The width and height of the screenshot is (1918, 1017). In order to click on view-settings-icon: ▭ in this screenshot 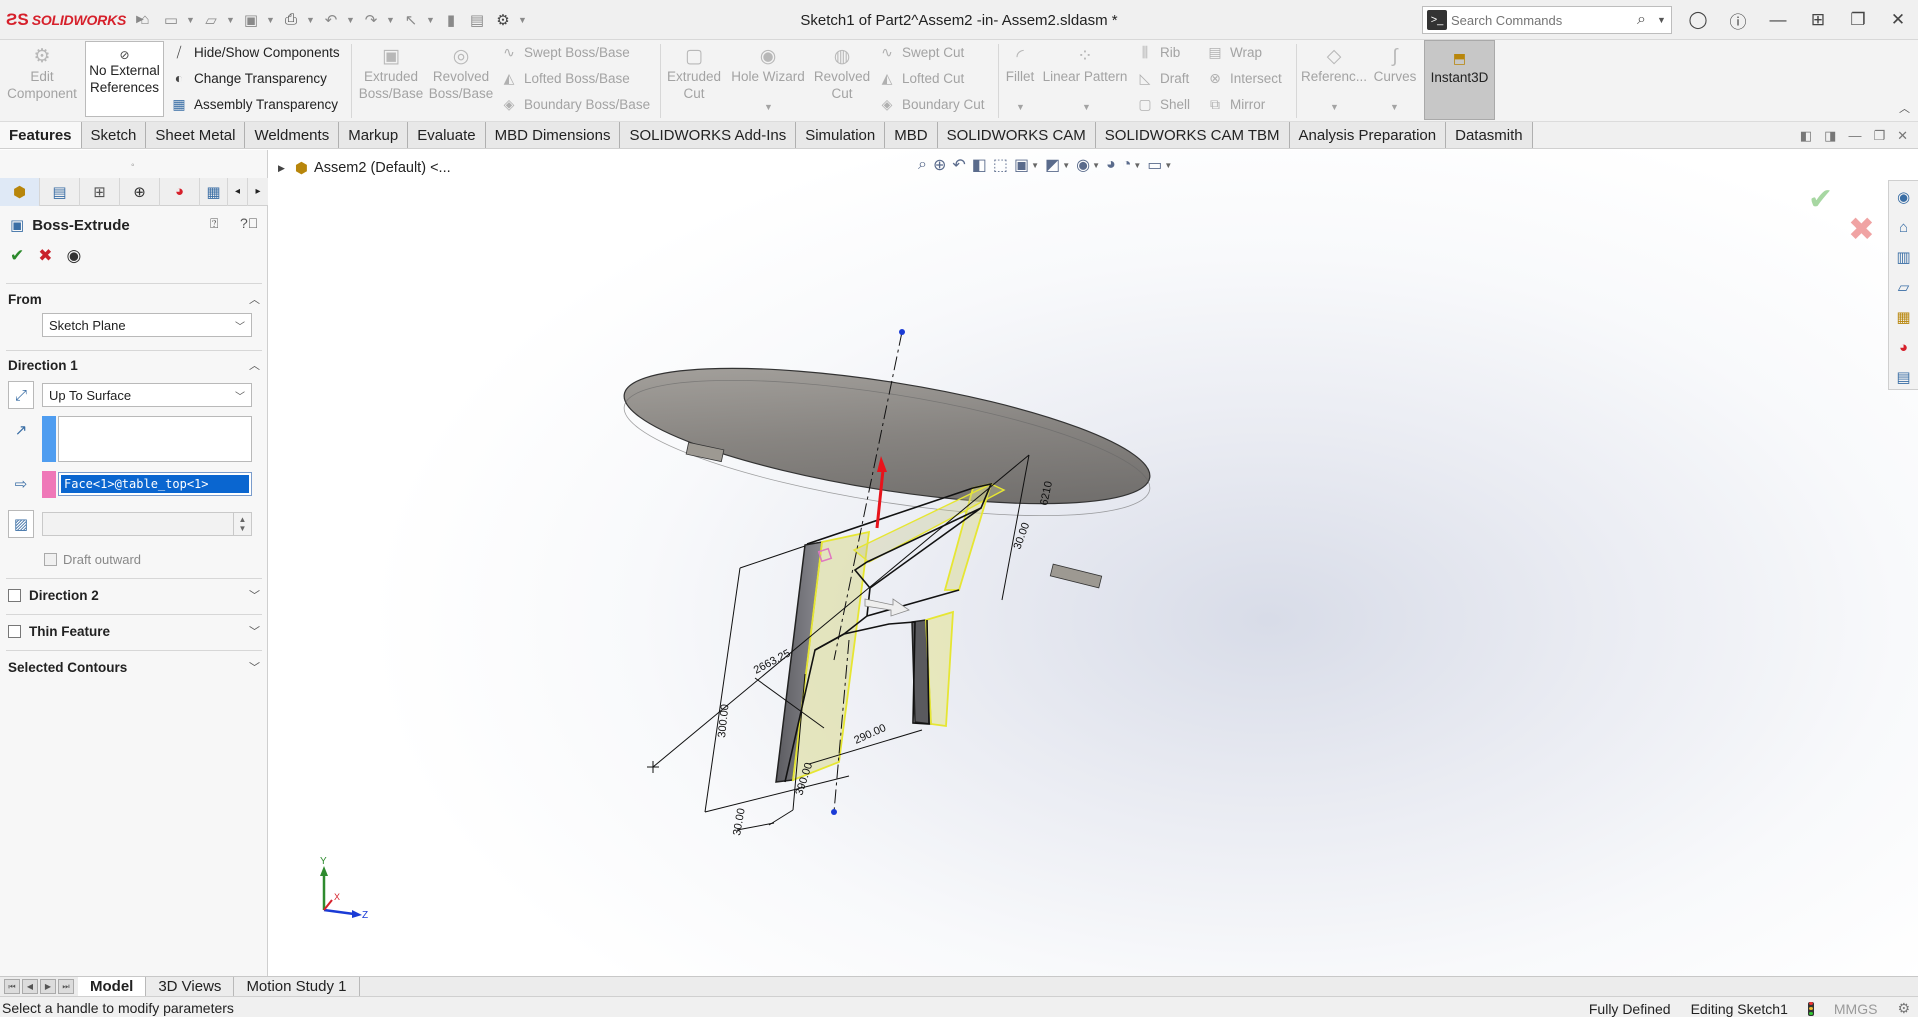, I will do `click(1154, 165)`.